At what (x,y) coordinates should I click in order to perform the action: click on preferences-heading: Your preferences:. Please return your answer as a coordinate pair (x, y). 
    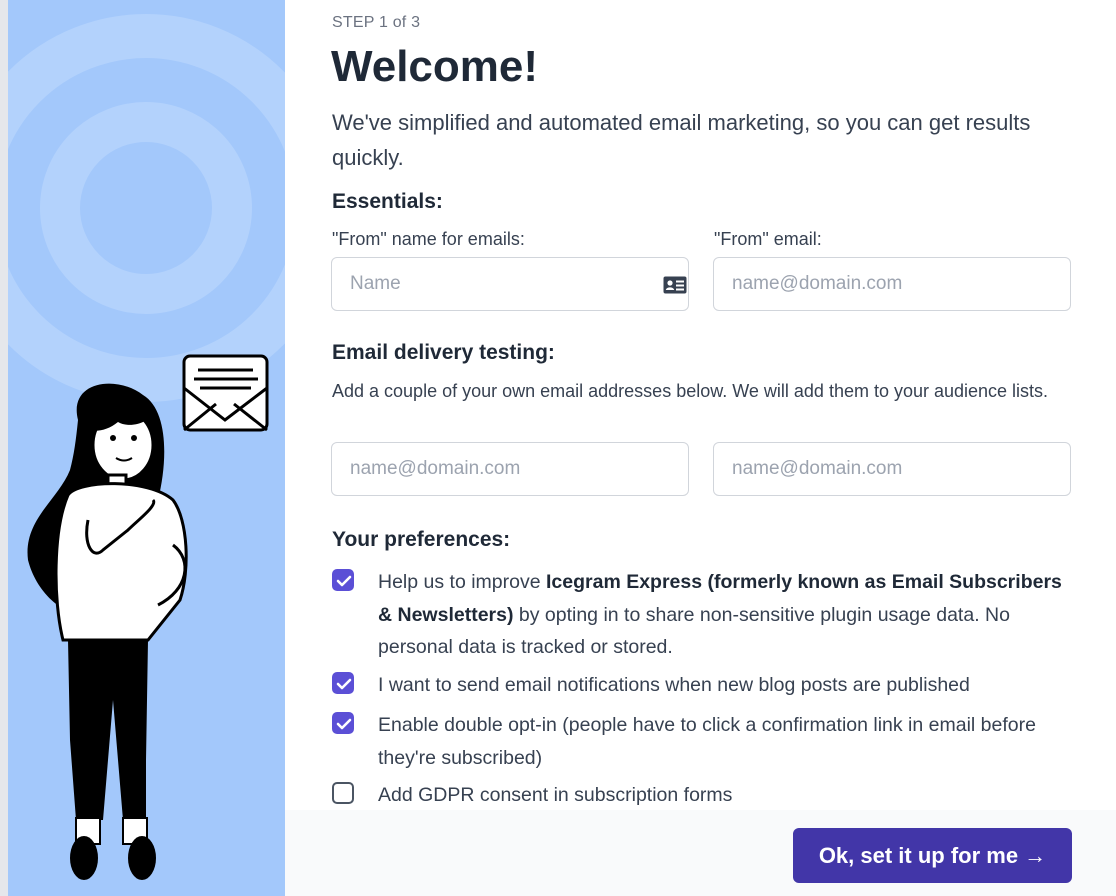
    Looking at the image, I should click on (421, 539).